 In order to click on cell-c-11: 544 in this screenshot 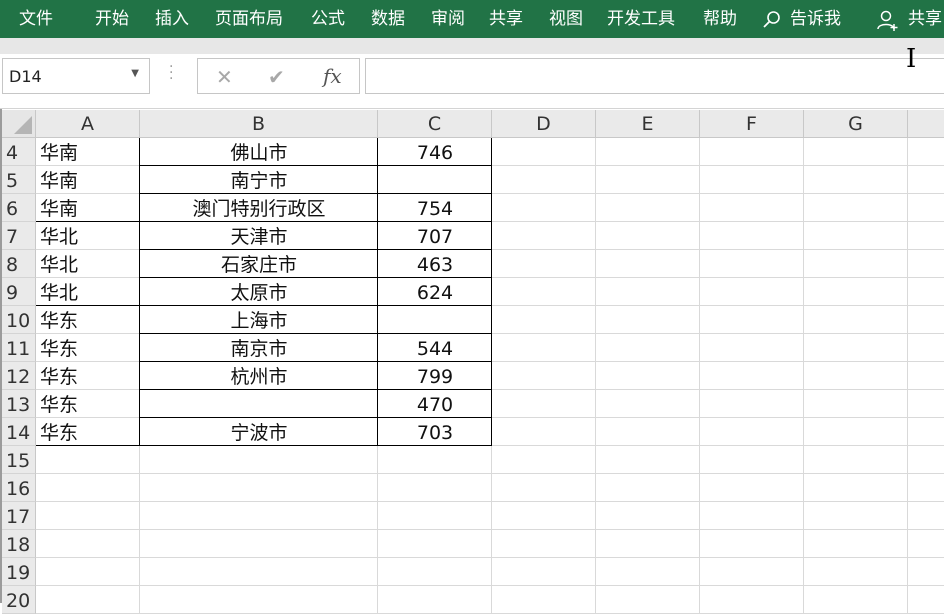, I will do `click(435, 348)`.